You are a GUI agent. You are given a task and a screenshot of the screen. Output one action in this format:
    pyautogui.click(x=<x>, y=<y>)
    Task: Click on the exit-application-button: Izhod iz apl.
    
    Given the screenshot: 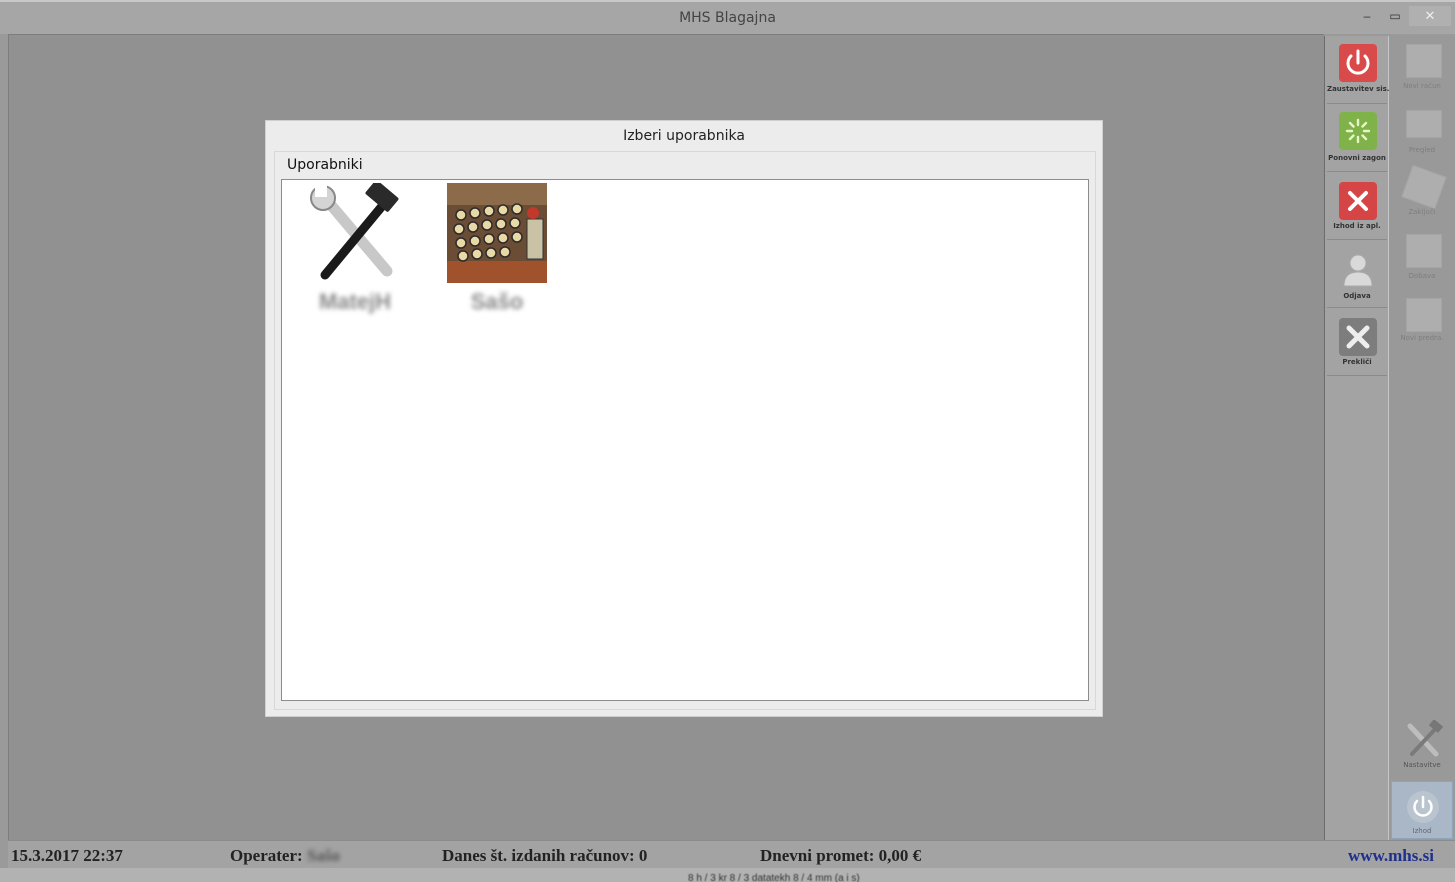 What is the action you would take?
    pyautogui.click(x=1357, y=207)
    